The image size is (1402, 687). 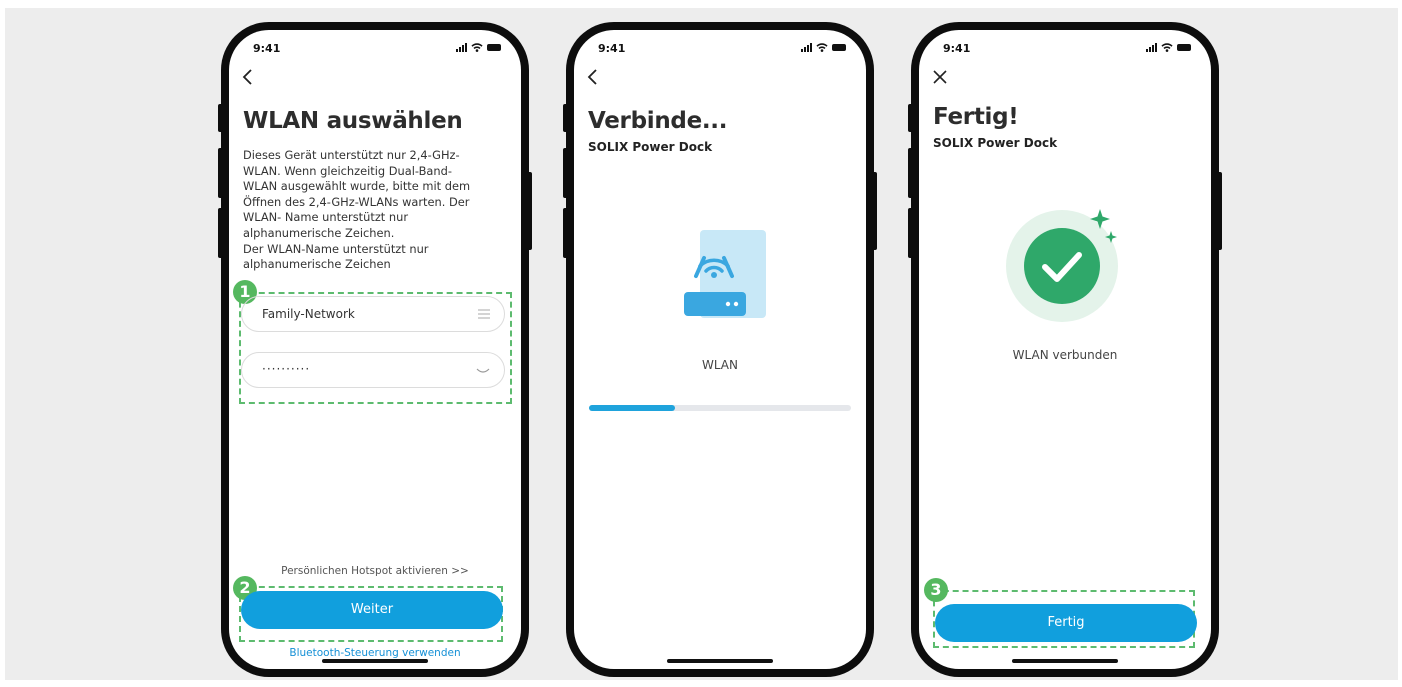 I want to click on close-icon, so click(x=940, y=77).